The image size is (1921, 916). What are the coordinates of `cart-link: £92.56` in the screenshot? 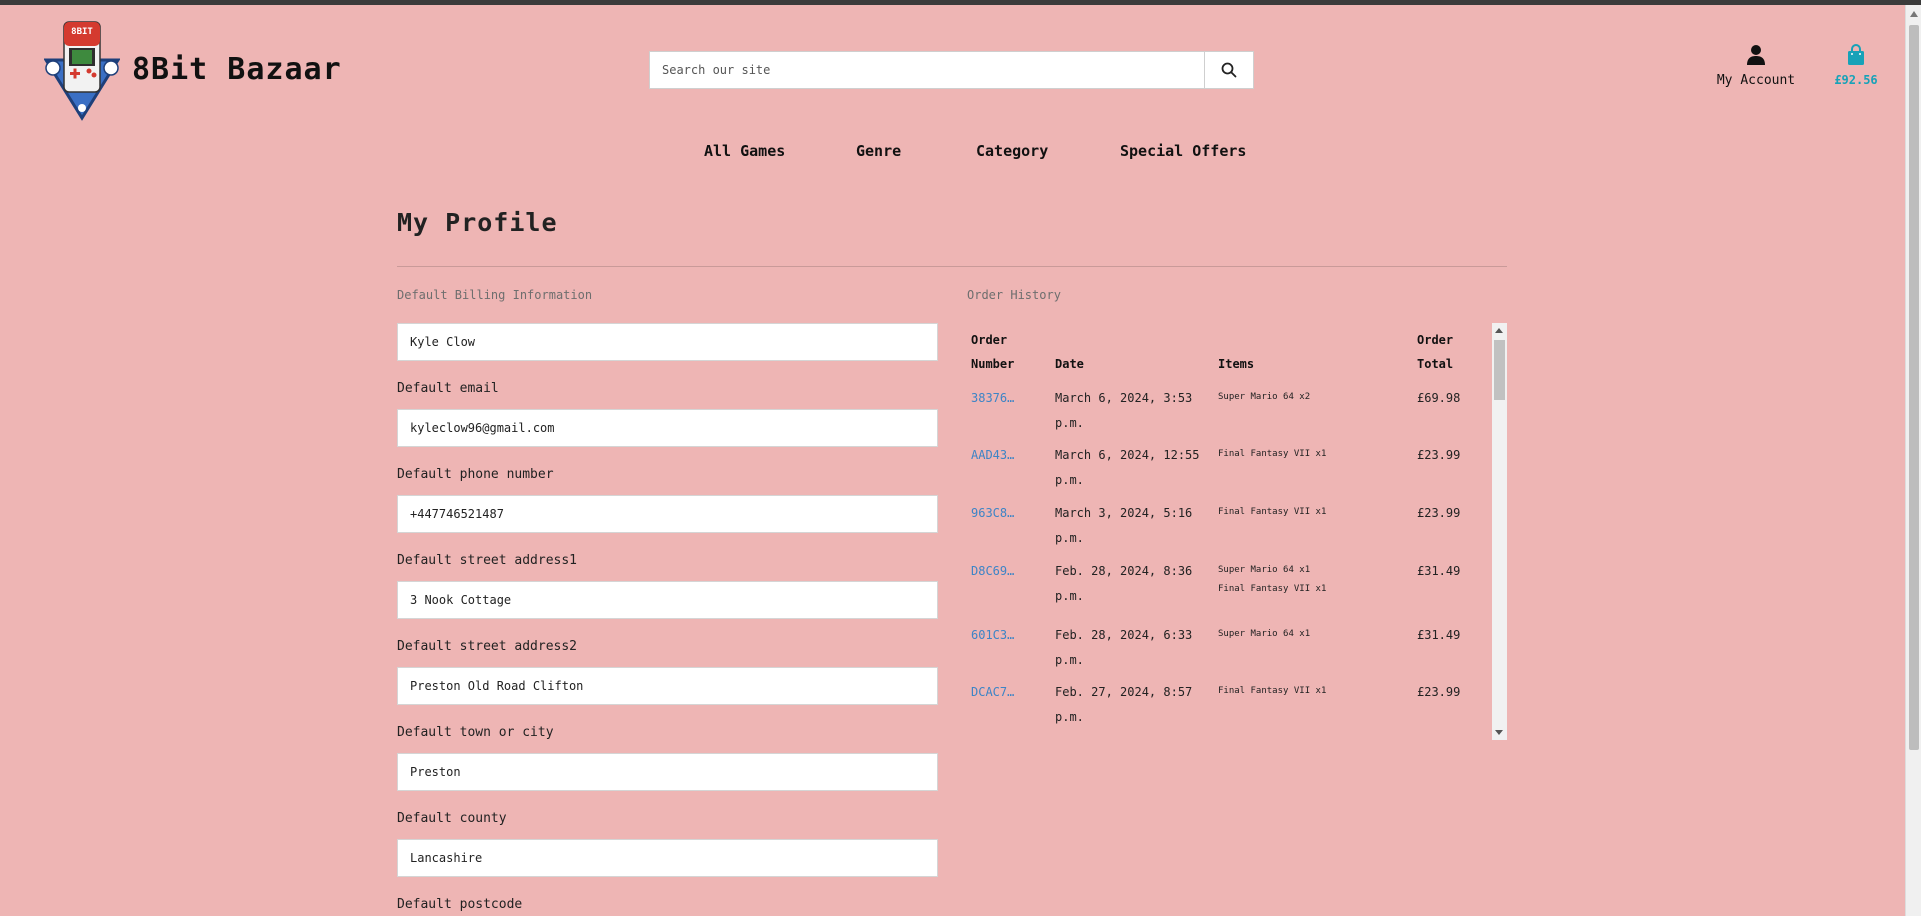 It's located at (1856, 65).